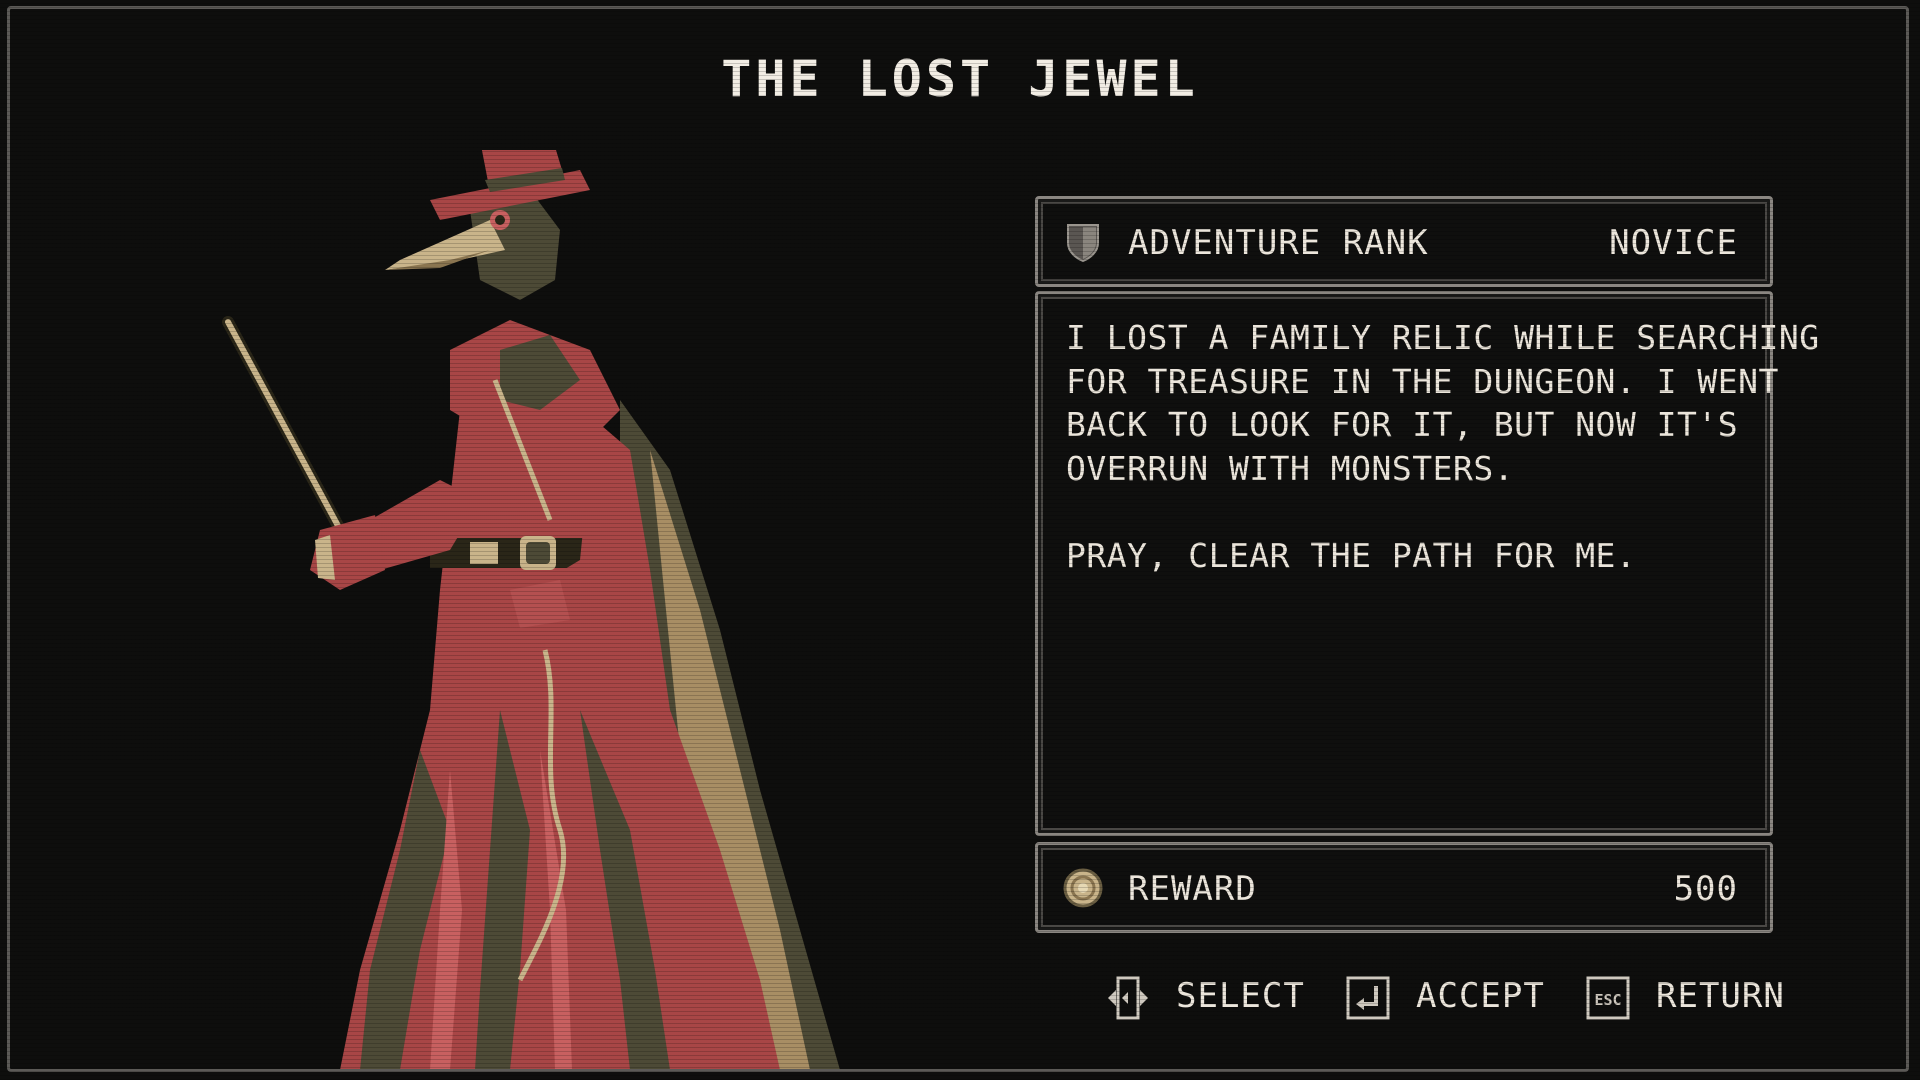 The width and height of the screenshot is (1920, 1080). Describe the element at coordinates (1480, 996) in the screenshot. I see `accept-label: ACCEPT` at that location.